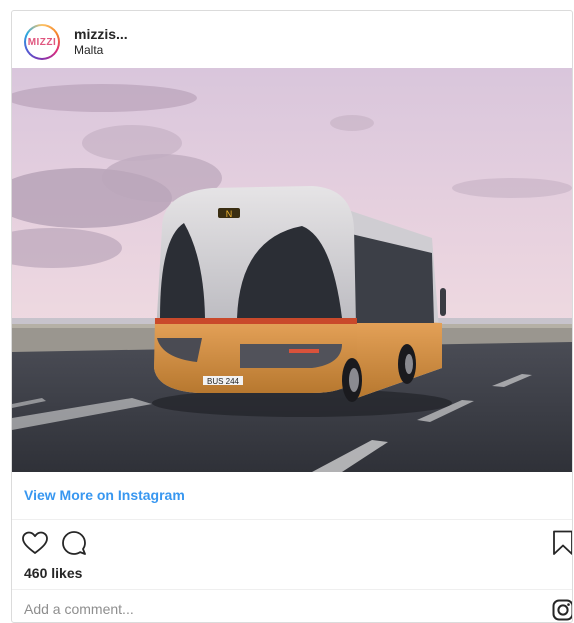  Describe the element at coordinates (229, 214) in the screenshot. I see `bus-sign-text: N` at that location.